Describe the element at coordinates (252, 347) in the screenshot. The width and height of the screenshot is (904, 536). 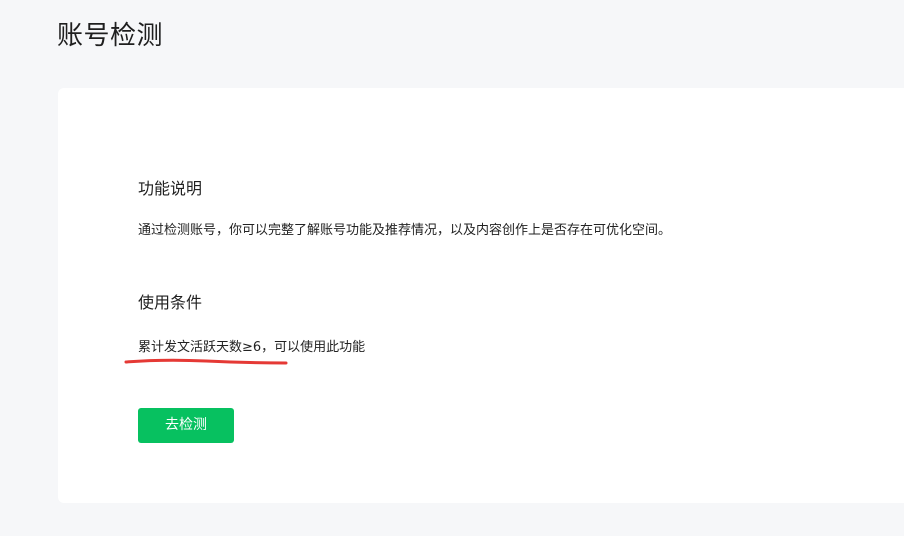
I see `conditions-text: 累计发文活跃天数≥6，可以使用此功能` at that location.